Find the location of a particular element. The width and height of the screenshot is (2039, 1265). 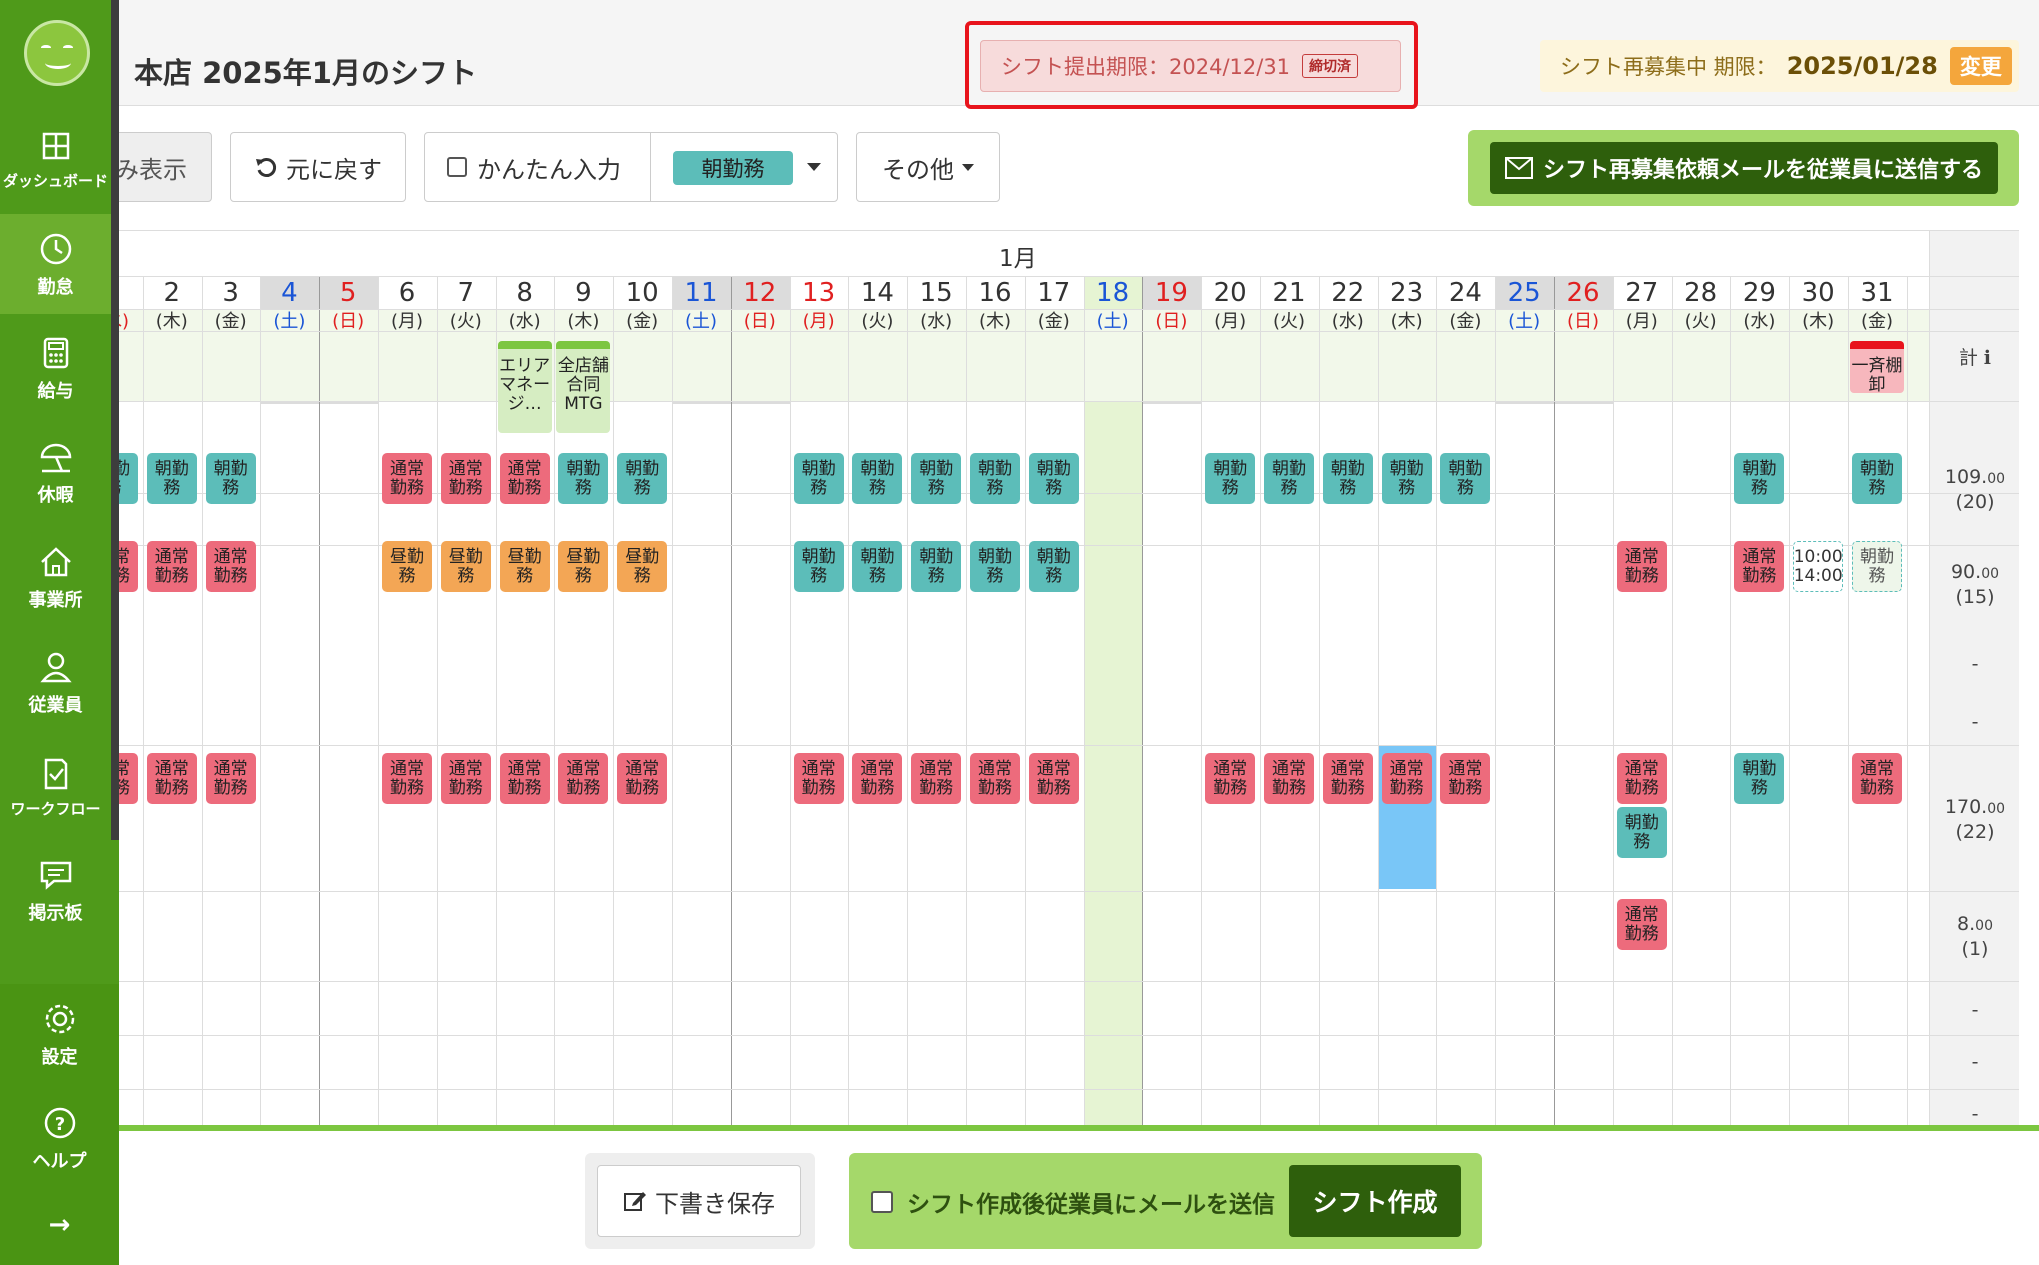

shift-chip: 10:00 14:00 is located at coordinates (1818, 566).